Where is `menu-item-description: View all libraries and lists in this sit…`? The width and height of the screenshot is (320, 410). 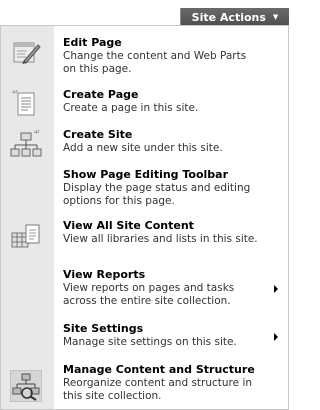 menu-item-description: View all libraries and lists in this sit… is located at coordinates (160, 239).